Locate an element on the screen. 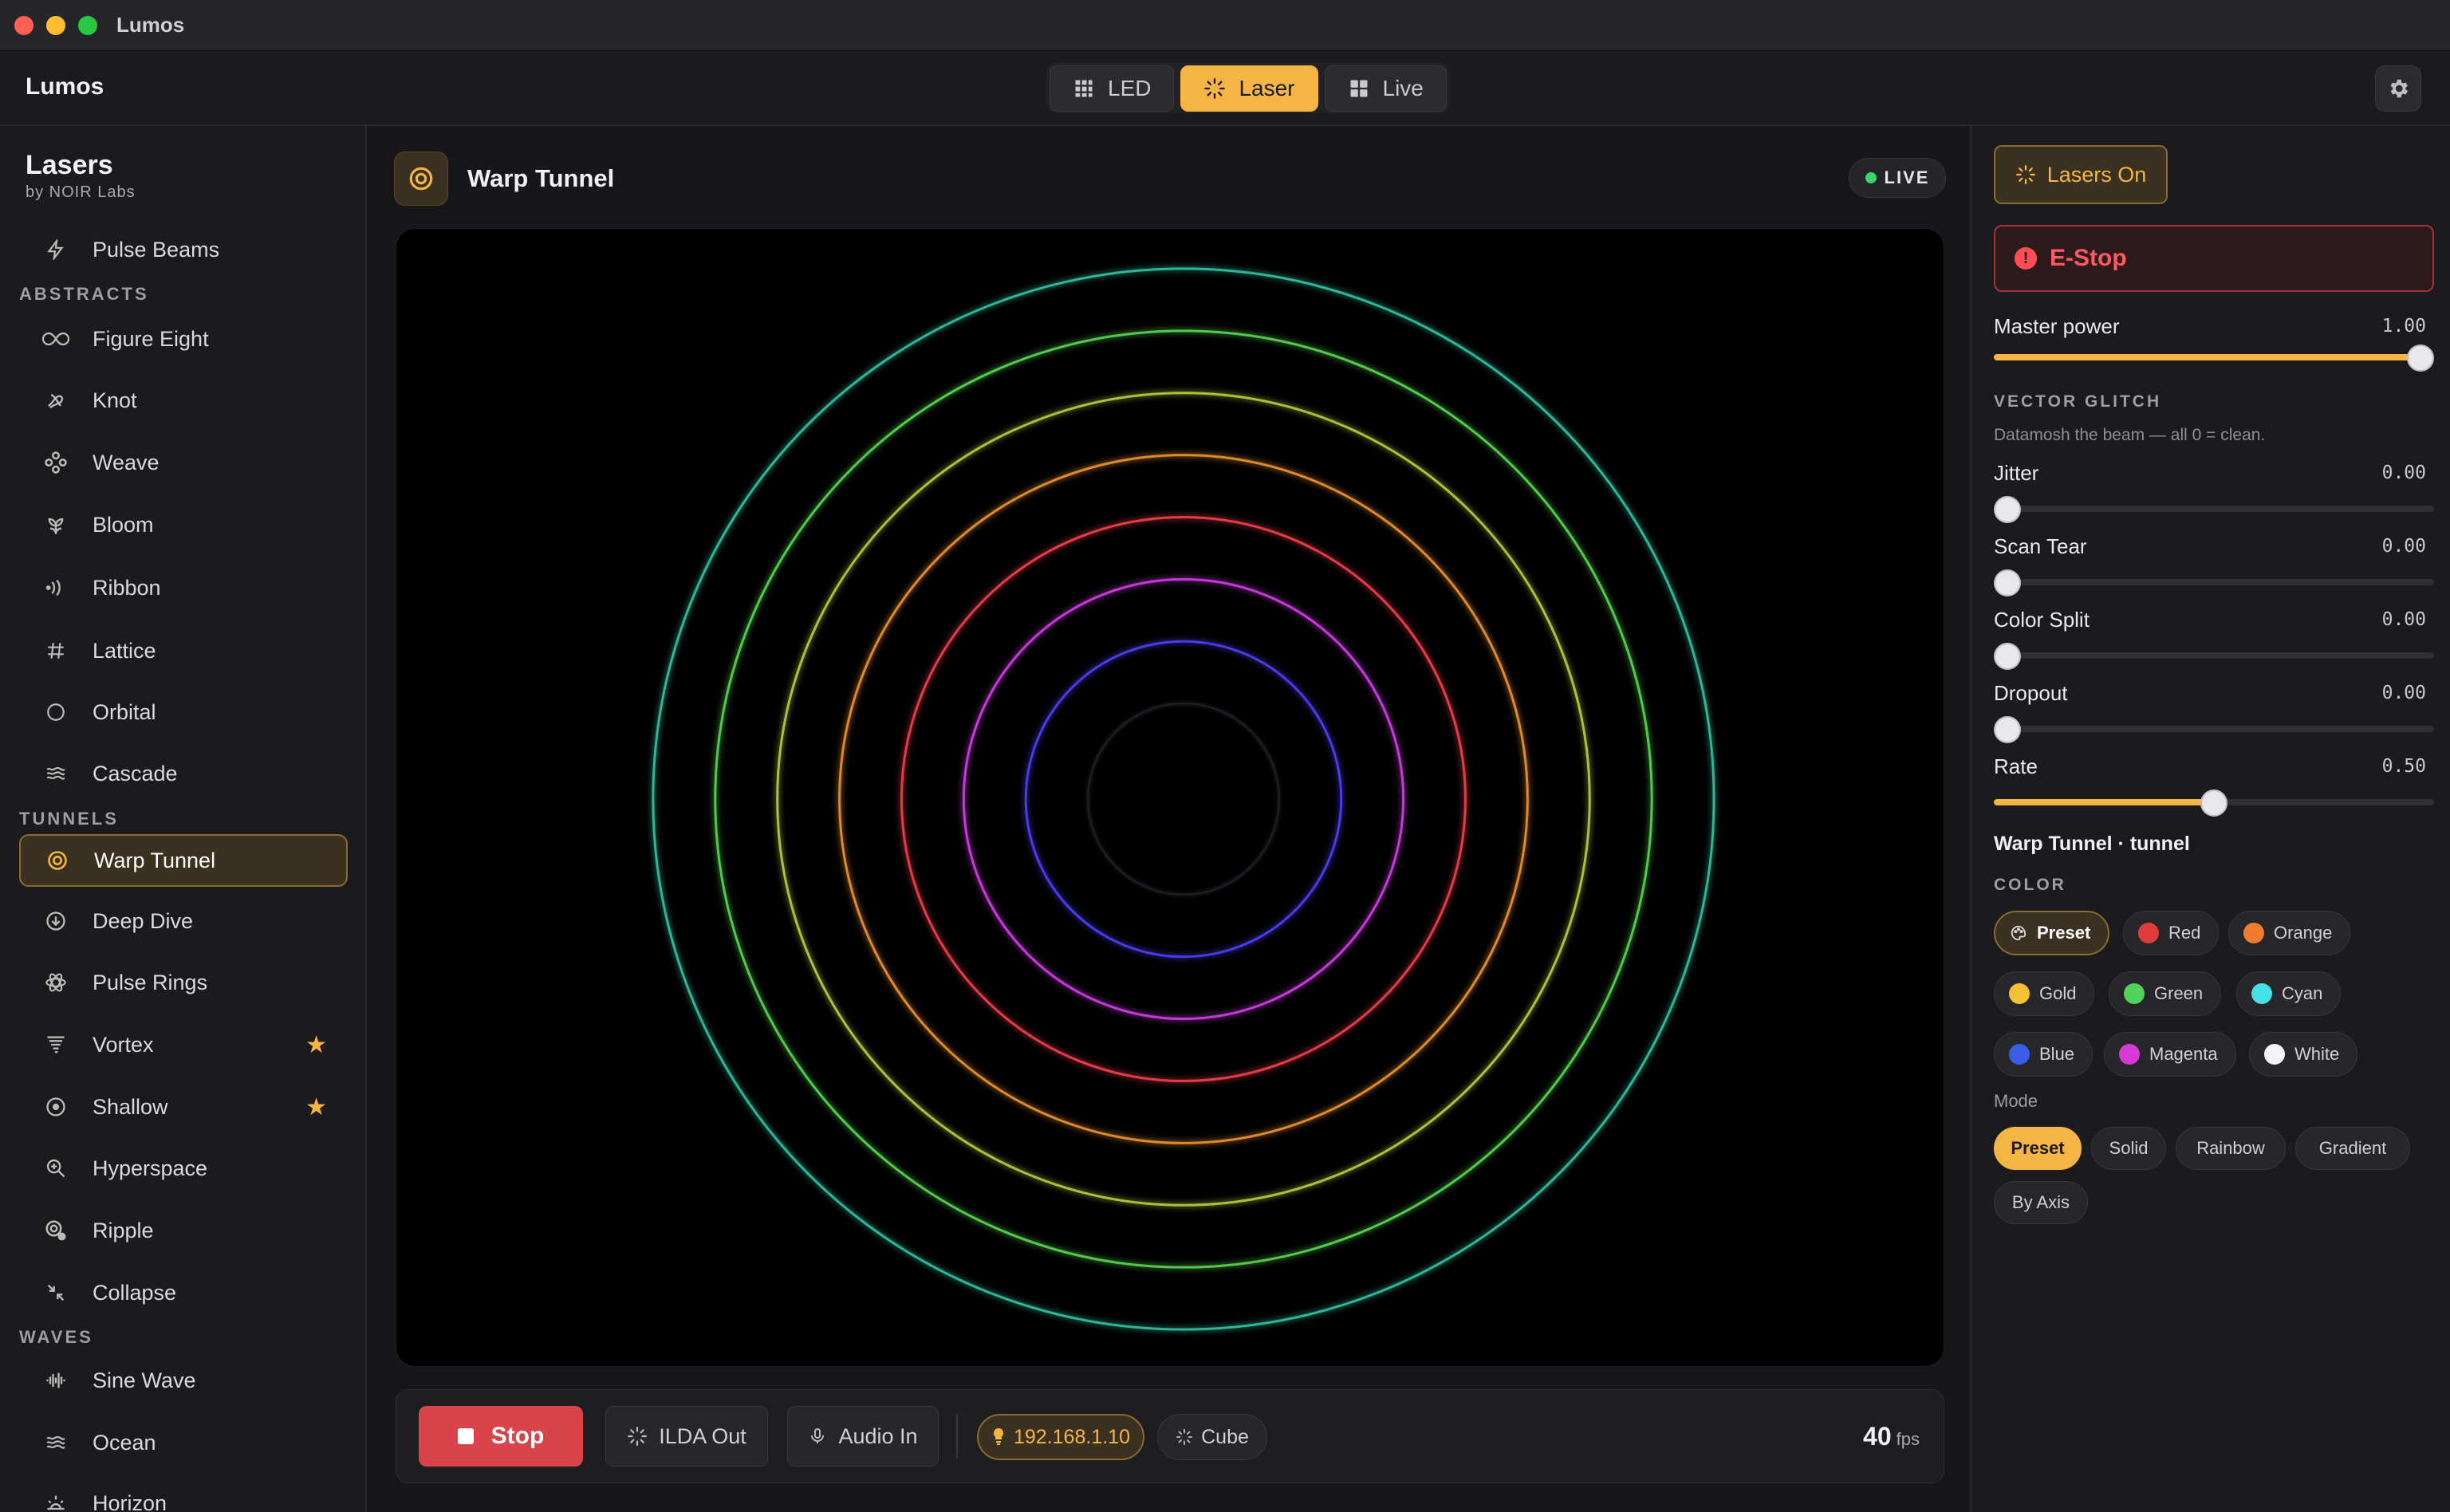 The width and height of the screenshot is (2450, 1512). waves-right-icon is located at coordinates (55, 588).